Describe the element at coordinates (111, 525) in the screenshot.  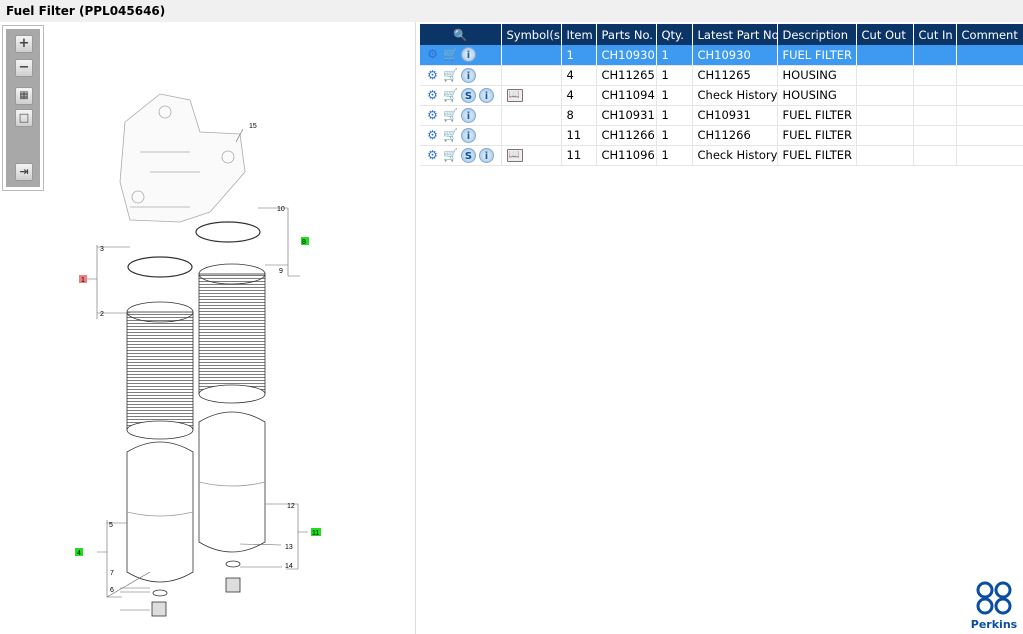
I see `callout-5: 5` at that location.